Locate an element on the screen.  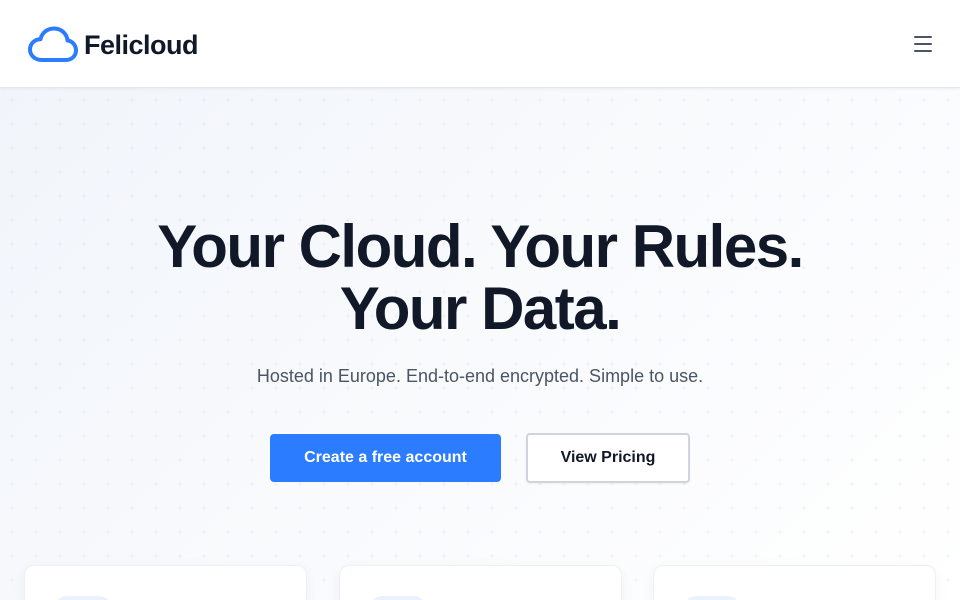
cloud-icon is located at coordinates (53, 44).